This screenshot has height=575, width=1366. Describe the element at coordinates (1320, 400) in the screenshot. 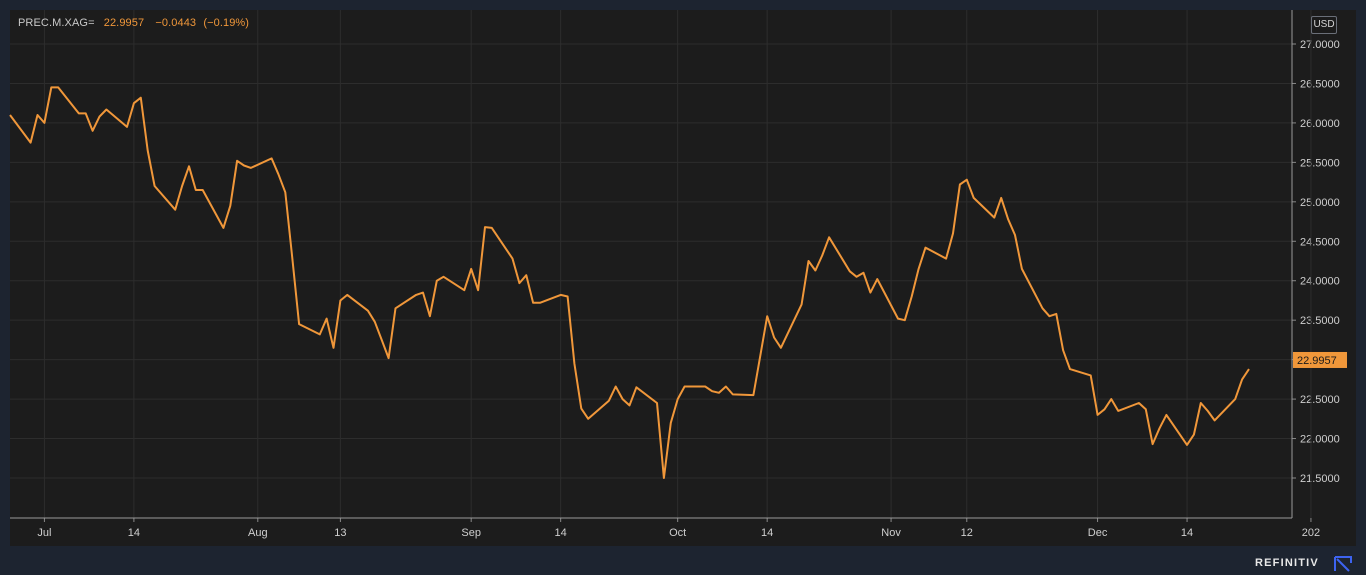

I see `y-tick-label: 22.5000` at that location.